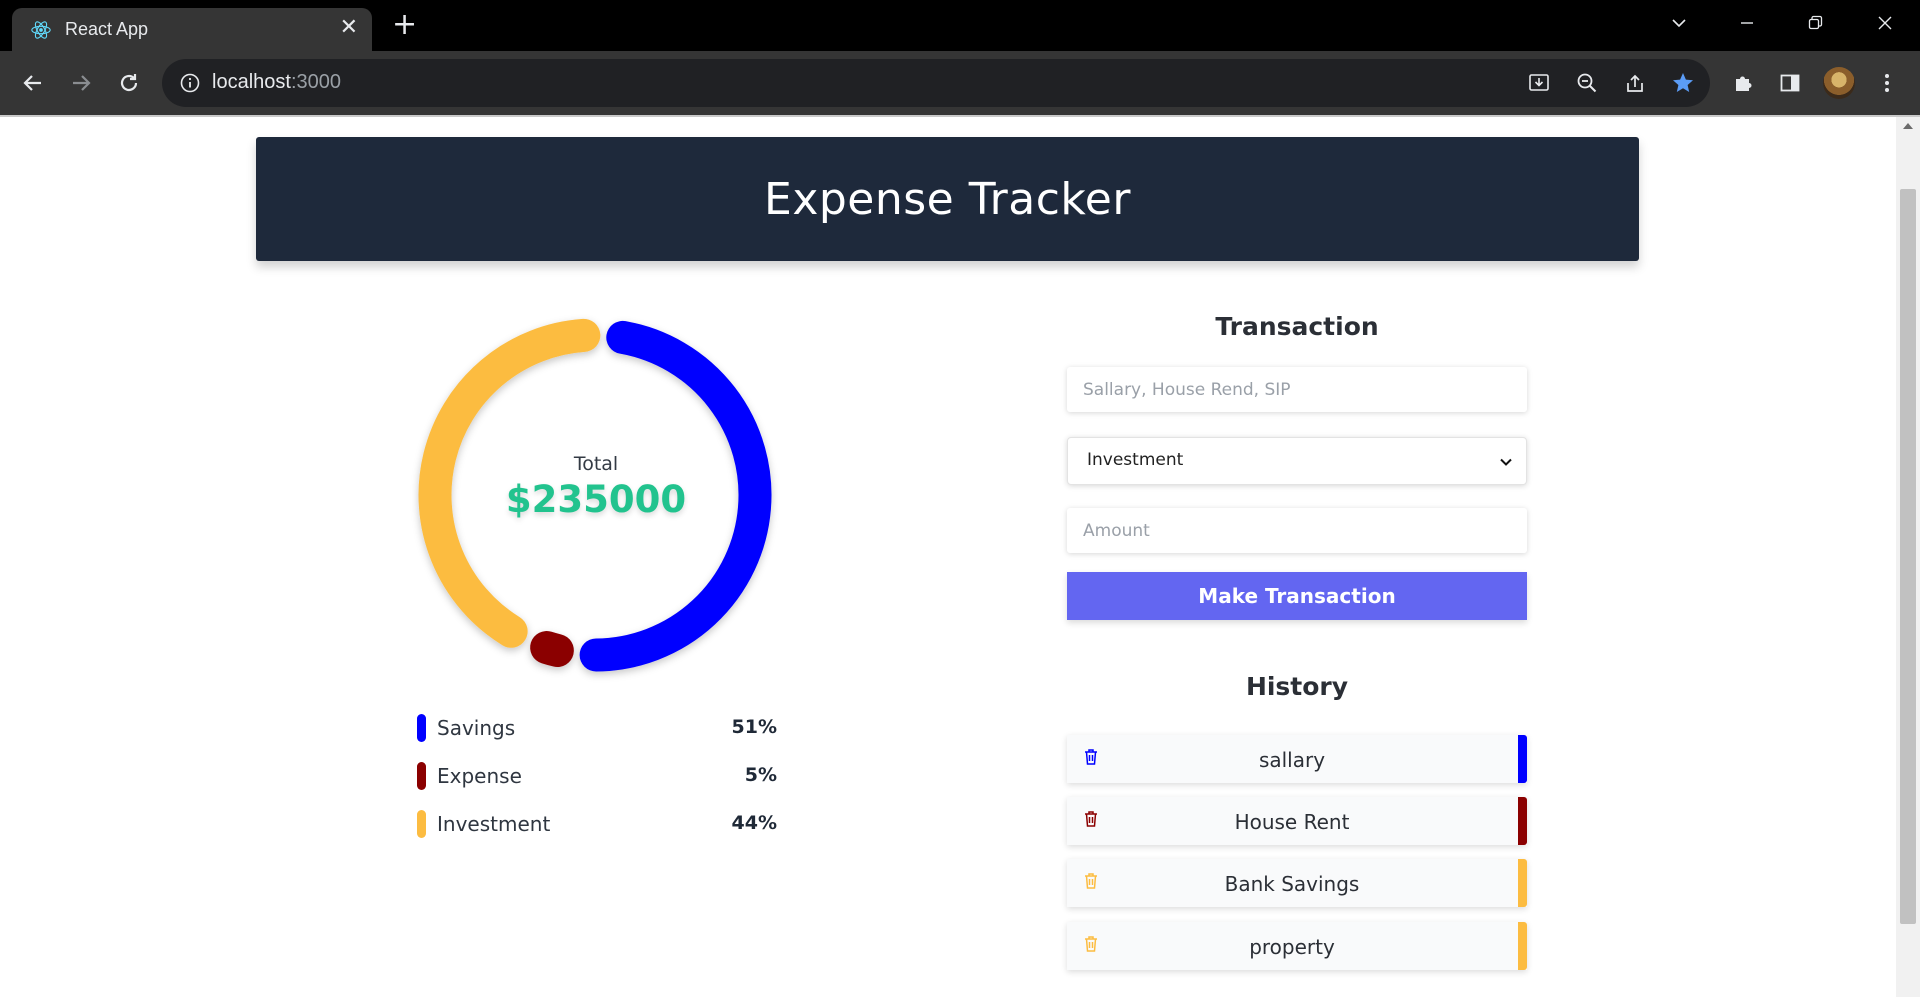 This screenshot has height=997, width=1920. I want to click on legend-item-savings: Savings 51%, so click(597, 729).